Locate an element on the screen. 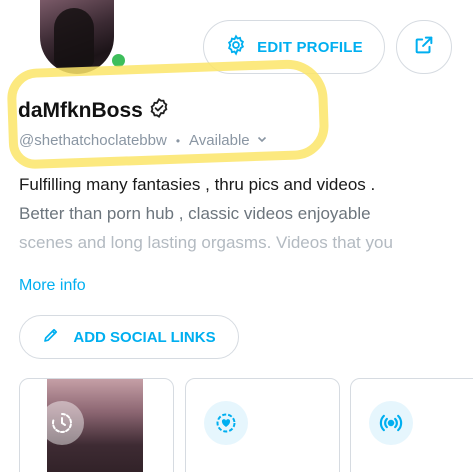  display-name: daMfknBoss is located at coordinates (80, 110).